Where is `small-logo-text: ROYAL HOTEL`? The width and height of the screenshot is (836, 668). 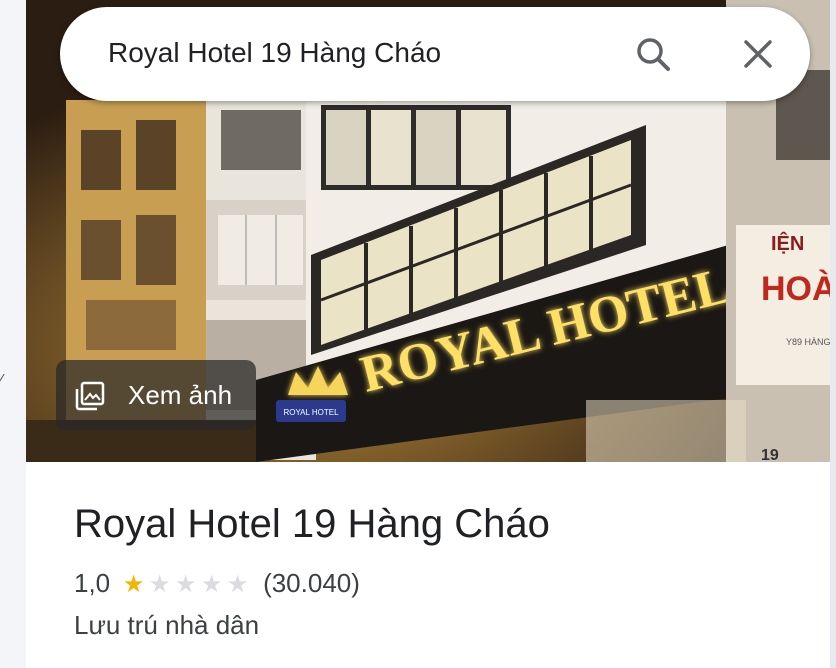 small-logo-text: ROYAL HOTEL is located at coordinates (311, 412).